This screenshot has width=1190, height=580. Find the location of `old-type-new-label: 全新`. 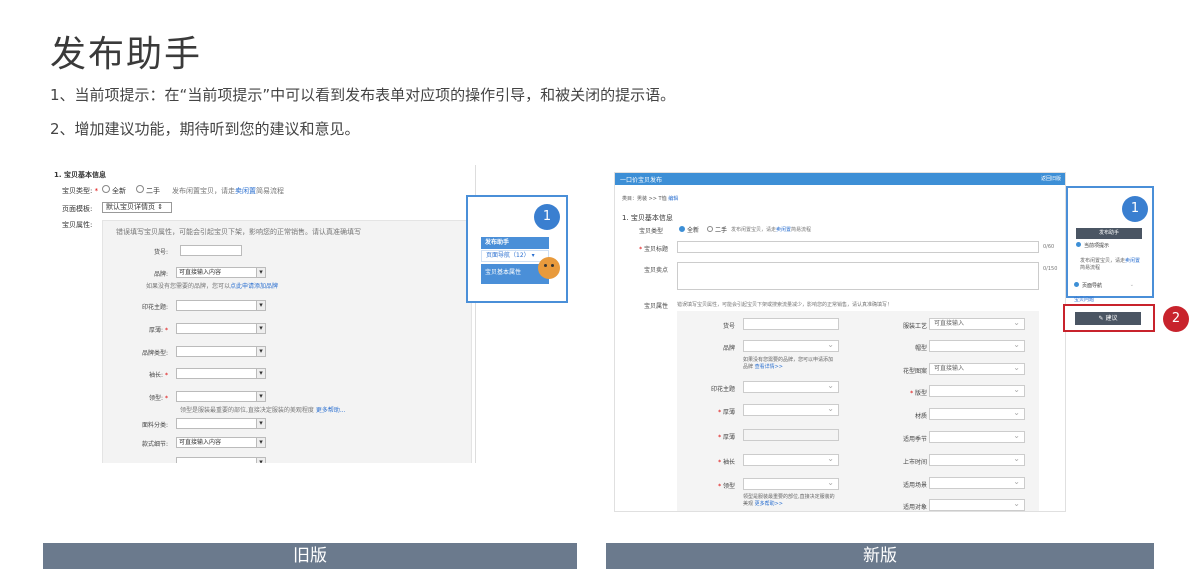

old-type-new-label: 全新 is located at coordinates (119, 191).